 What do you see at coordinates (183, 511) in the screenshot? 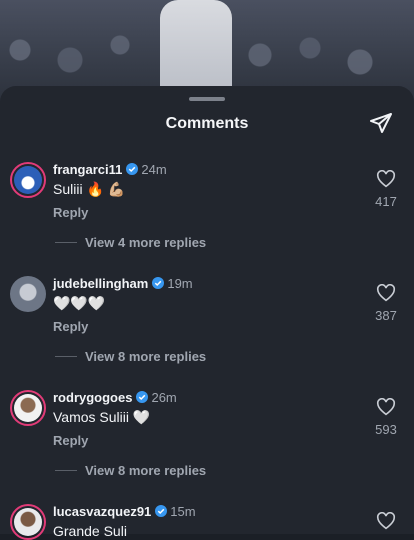
I see `comment-time: 15m` at bounding box center [183, 511].